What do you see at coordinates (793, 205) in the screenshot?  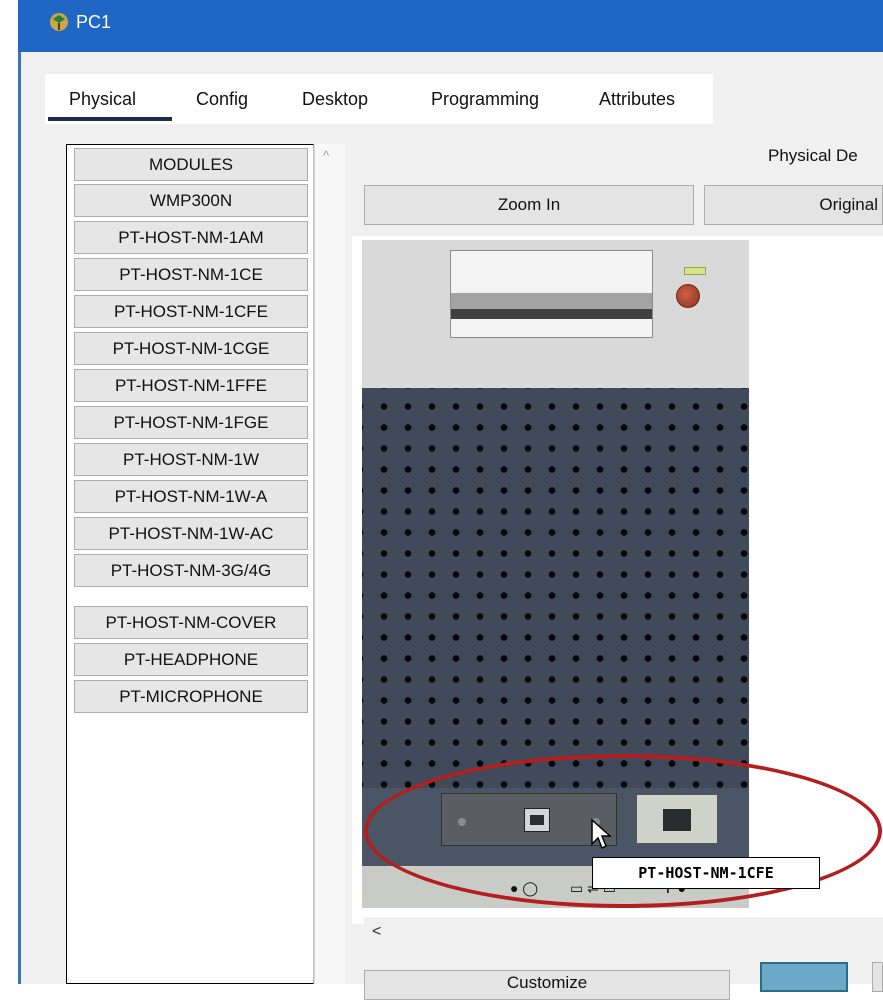 I see `original-size-button: Original` at bounding box center [793, 205].